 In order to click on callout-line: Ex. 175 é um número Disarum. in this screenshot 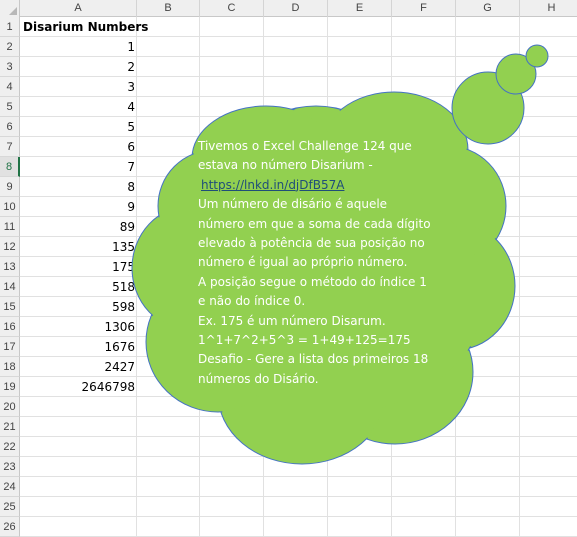, I will do `click(292, 320)`.